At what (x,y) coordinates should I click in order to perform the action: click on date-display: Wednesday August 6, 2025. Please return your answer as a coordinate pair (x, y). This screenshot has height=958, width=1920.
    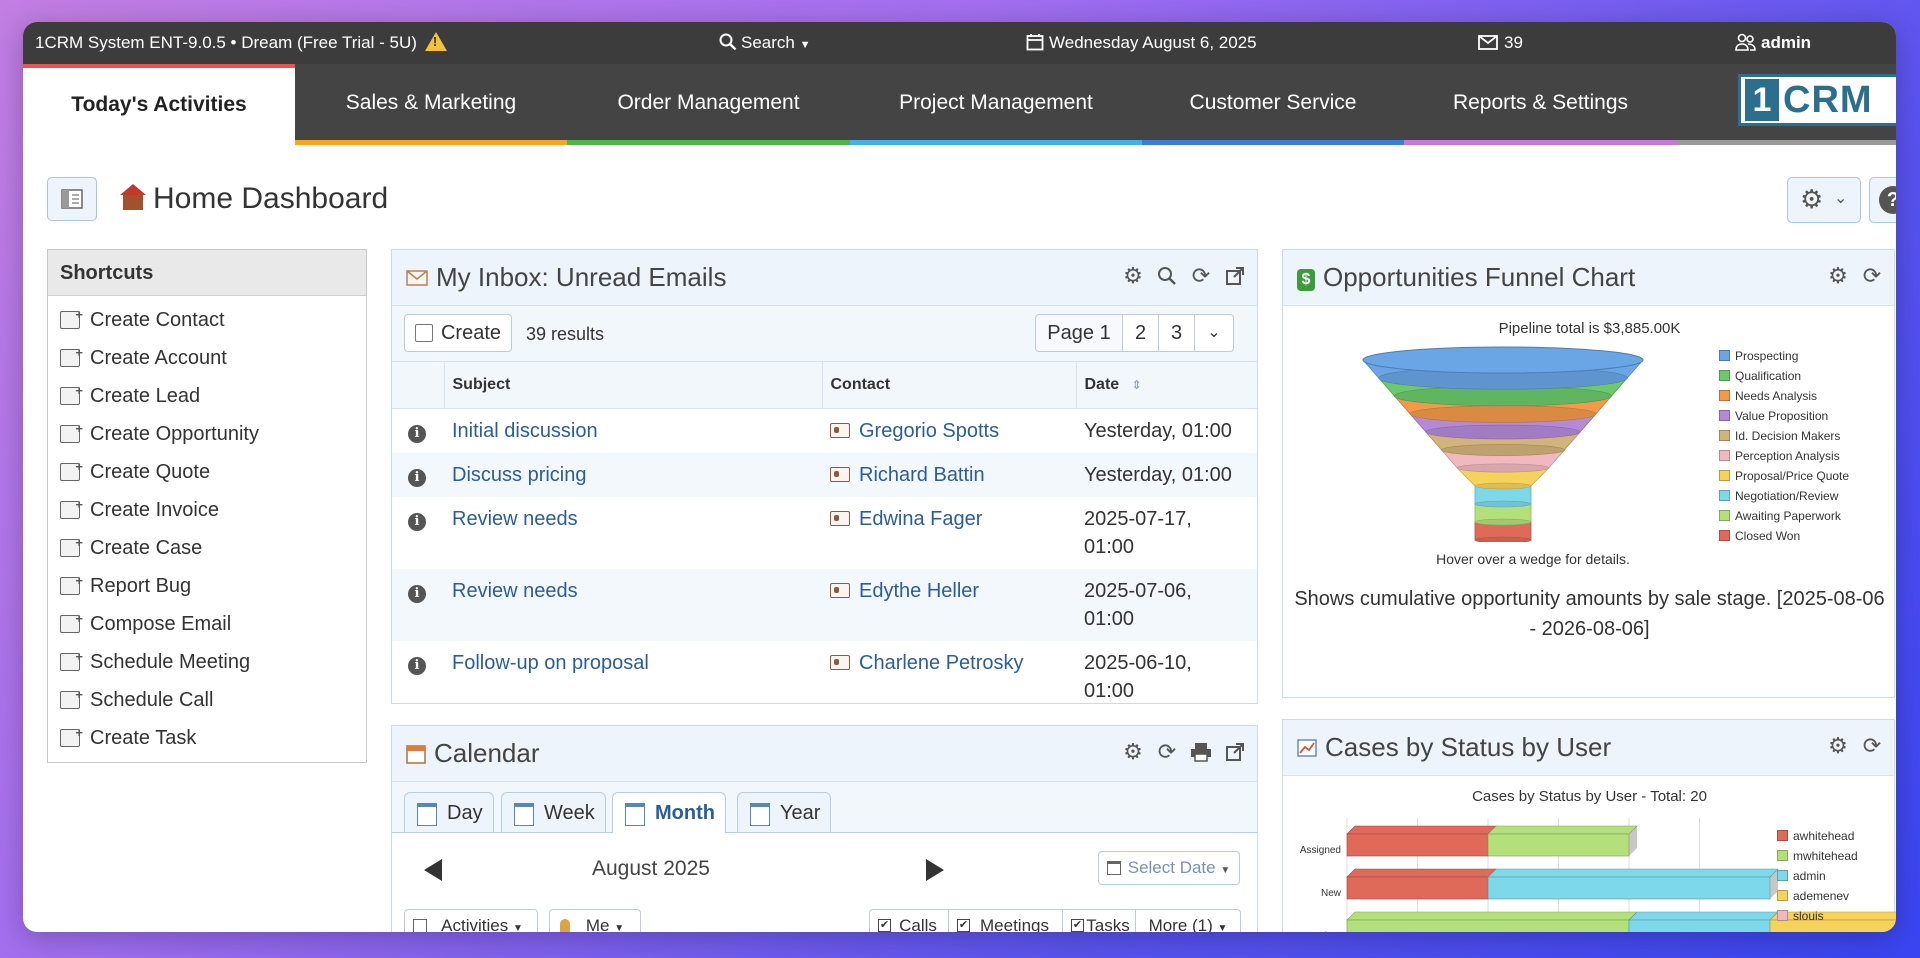
    Looking at the image, I should click on (1141, 43).